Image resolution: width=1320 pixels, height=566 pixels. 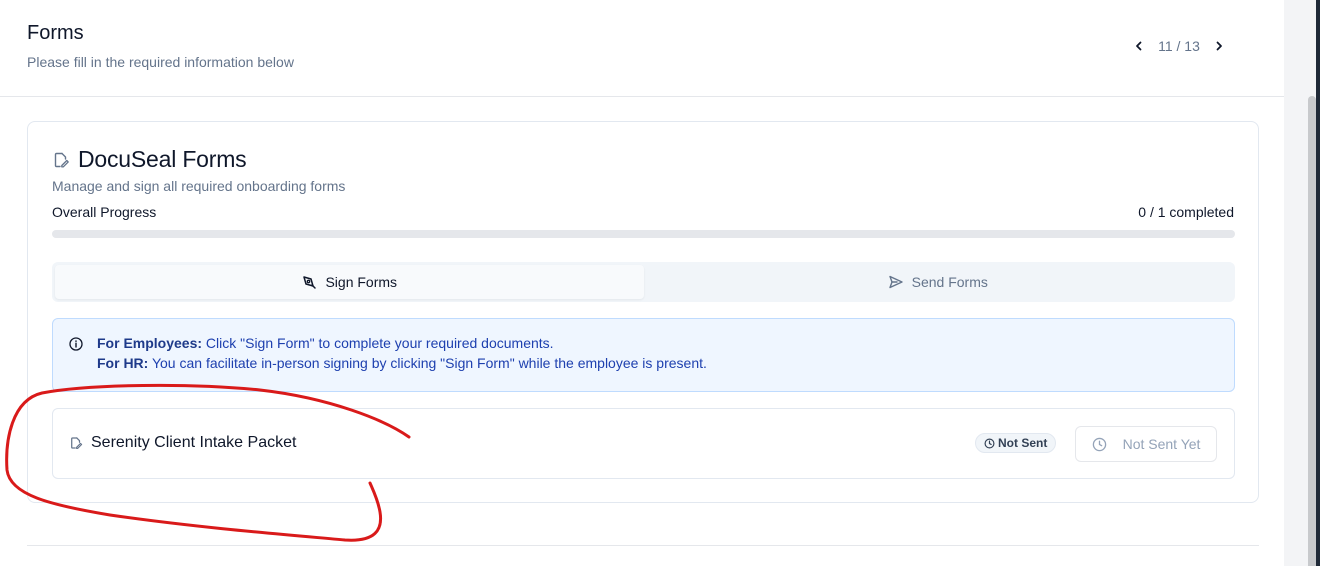 What do you see at coordinates (76, 344) in the screenshot?
I see `info-icon` at bounding box center [76, 344].